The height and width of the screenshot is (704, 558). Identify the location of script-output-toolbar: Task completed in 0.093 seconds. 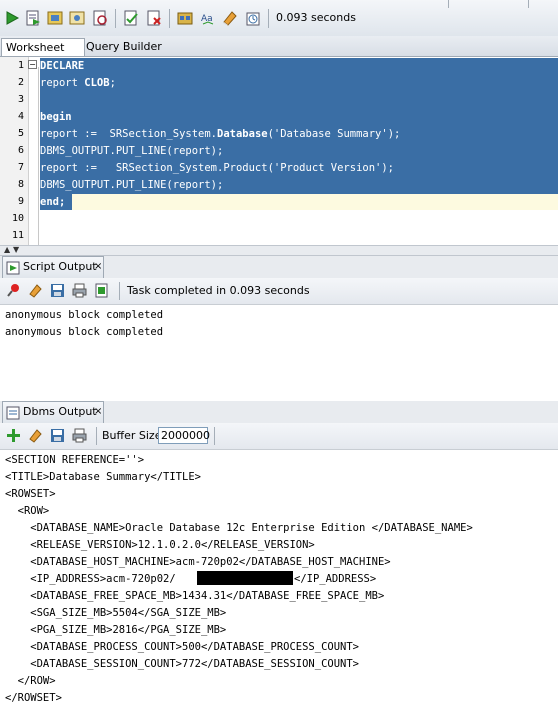
(279, 291).